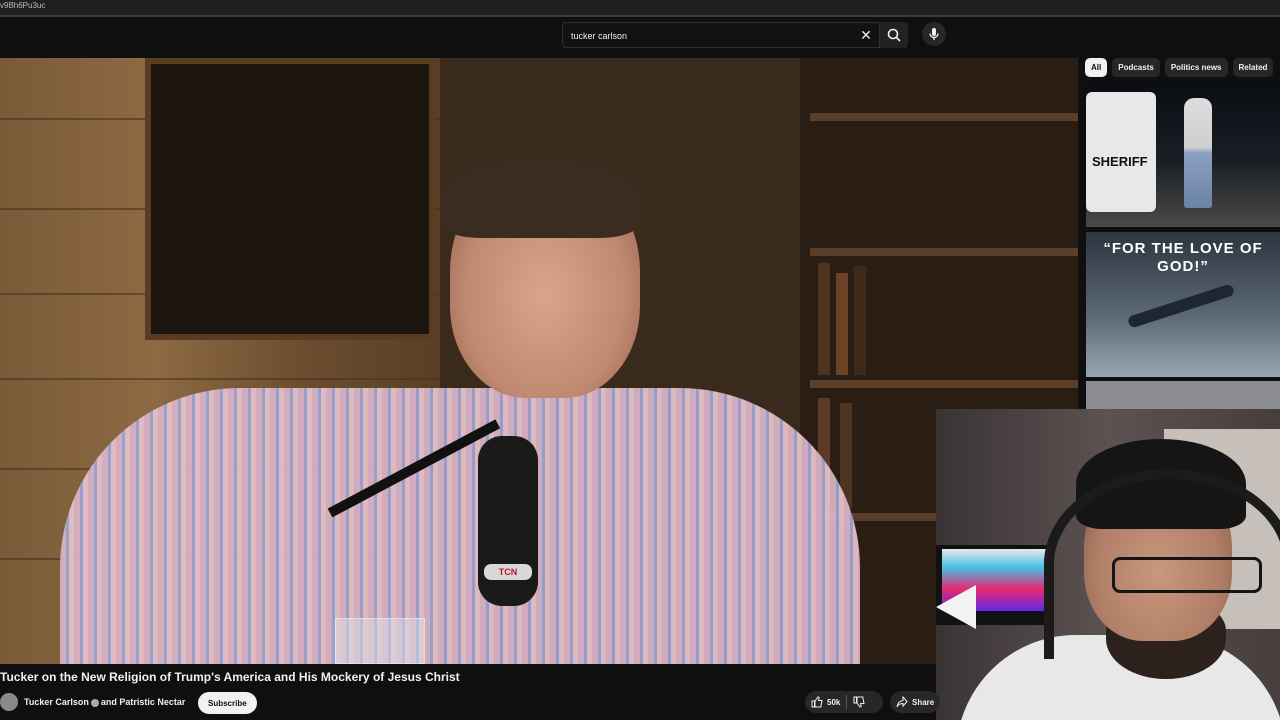 The width and height of the screenshot is (1280, 720). I want to click on share-icon, so click(902, 702).